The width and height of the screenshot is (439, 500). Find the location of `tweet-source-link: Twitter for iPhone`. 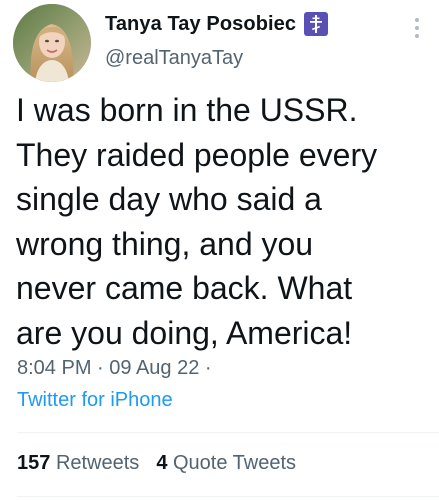

tweet-source-link: Twitter for iPhone is located at coordinates (95, 400).